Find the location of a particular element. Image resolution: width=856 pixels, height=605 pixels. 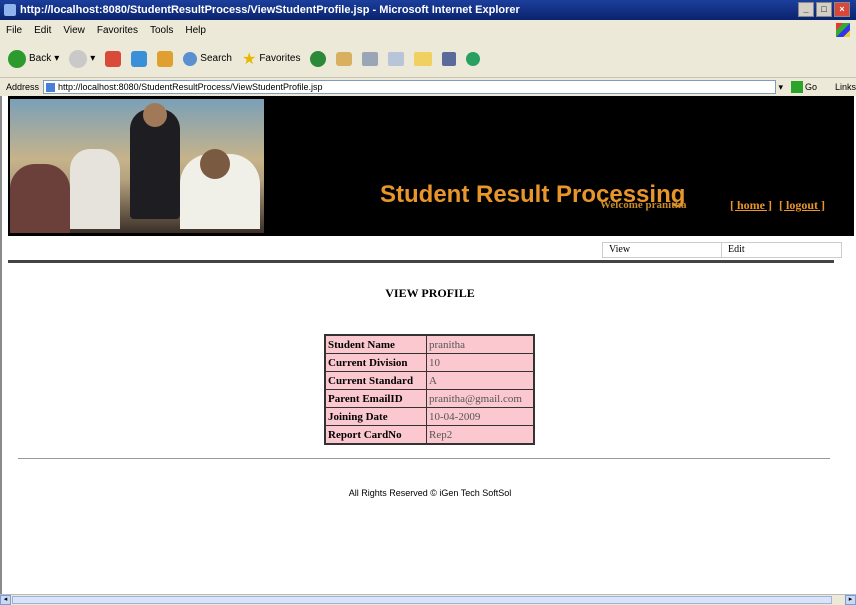

row-value: Rep2 is located at coordinates (480, 435).